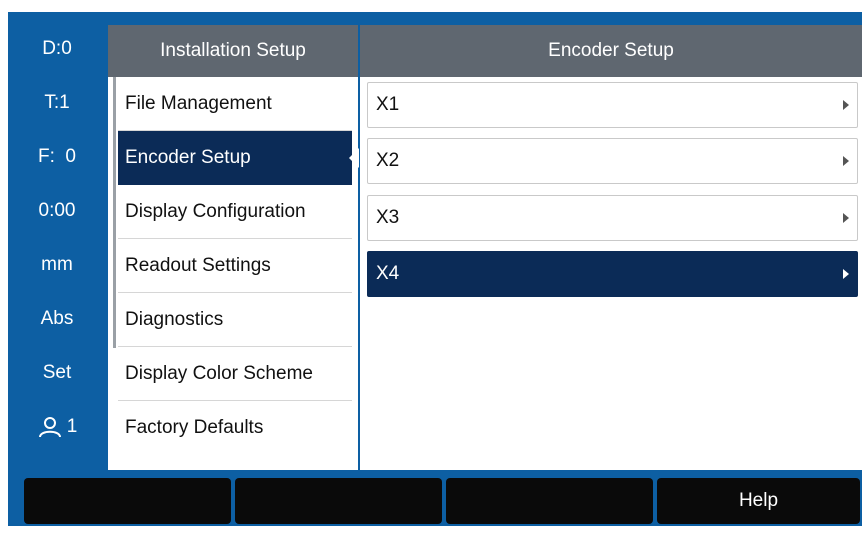 Image resolution: width=867 pixels, height=534 pixels. I want to click on user-status: 1, so click(57, 427).